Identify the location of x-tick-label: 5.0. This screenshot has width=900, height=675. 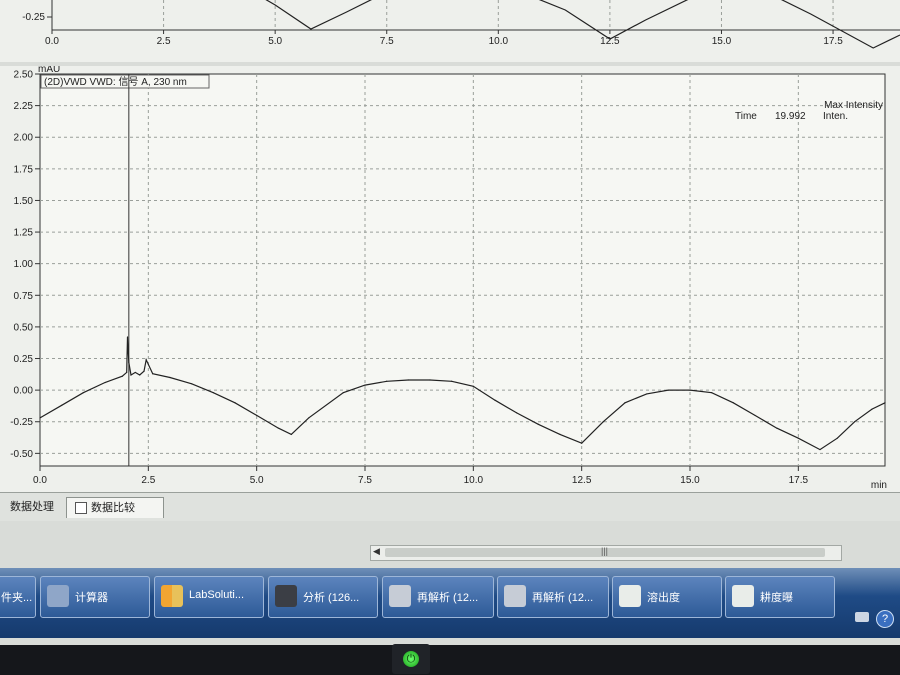
(257, 480).